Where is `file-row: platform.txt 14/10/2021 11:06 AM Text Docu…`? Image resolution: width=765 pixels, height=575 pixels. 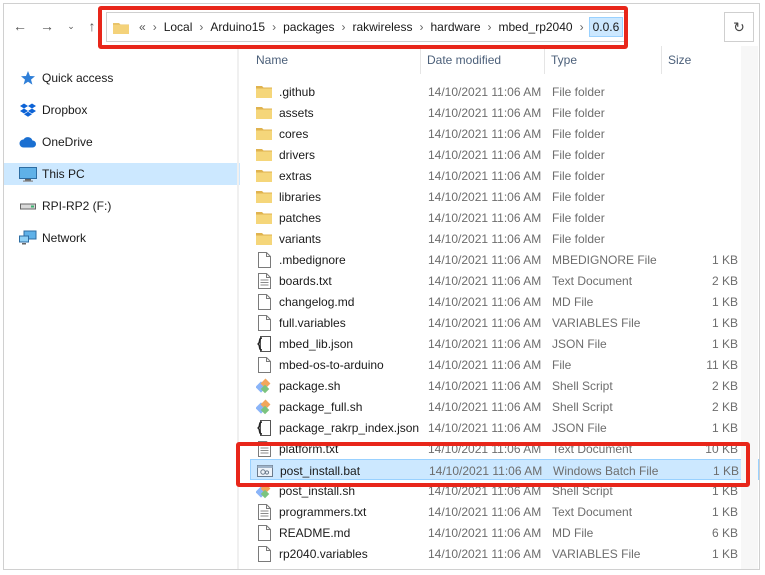 file-row: platform.txt 14/10/2021 11:06 AM Text Docu… is located at coordinates (504, 448).